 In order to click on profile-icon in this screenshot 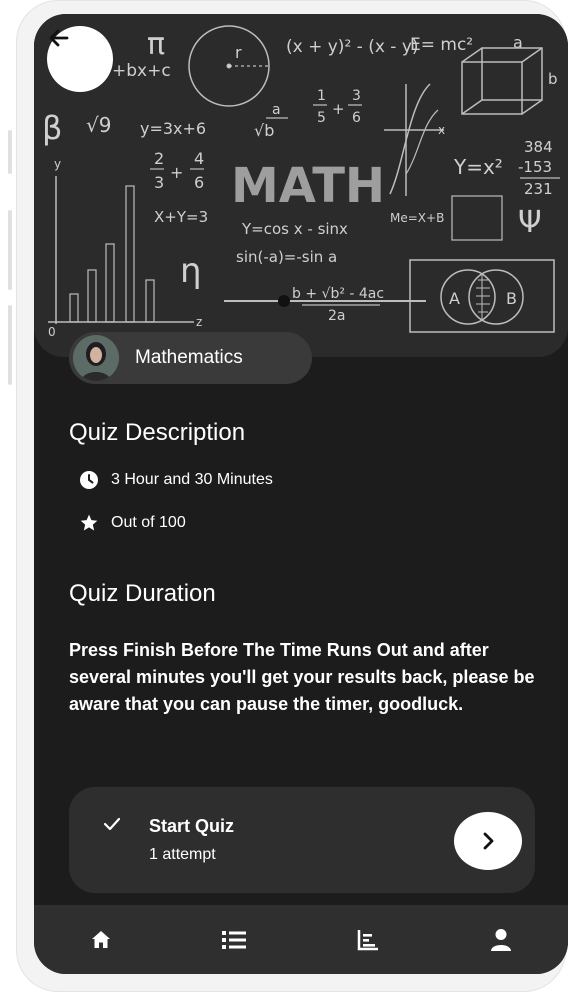, I will do `click(501, 939)`.